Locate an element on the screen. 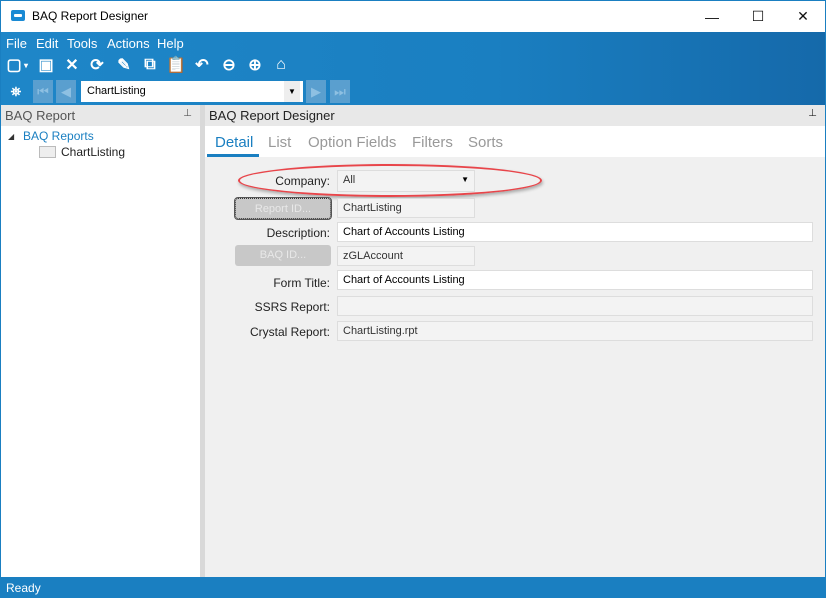 The width and height of the screenshot is (826, 598). report-id-field: ChartListing is located at coordinates (406, 208).